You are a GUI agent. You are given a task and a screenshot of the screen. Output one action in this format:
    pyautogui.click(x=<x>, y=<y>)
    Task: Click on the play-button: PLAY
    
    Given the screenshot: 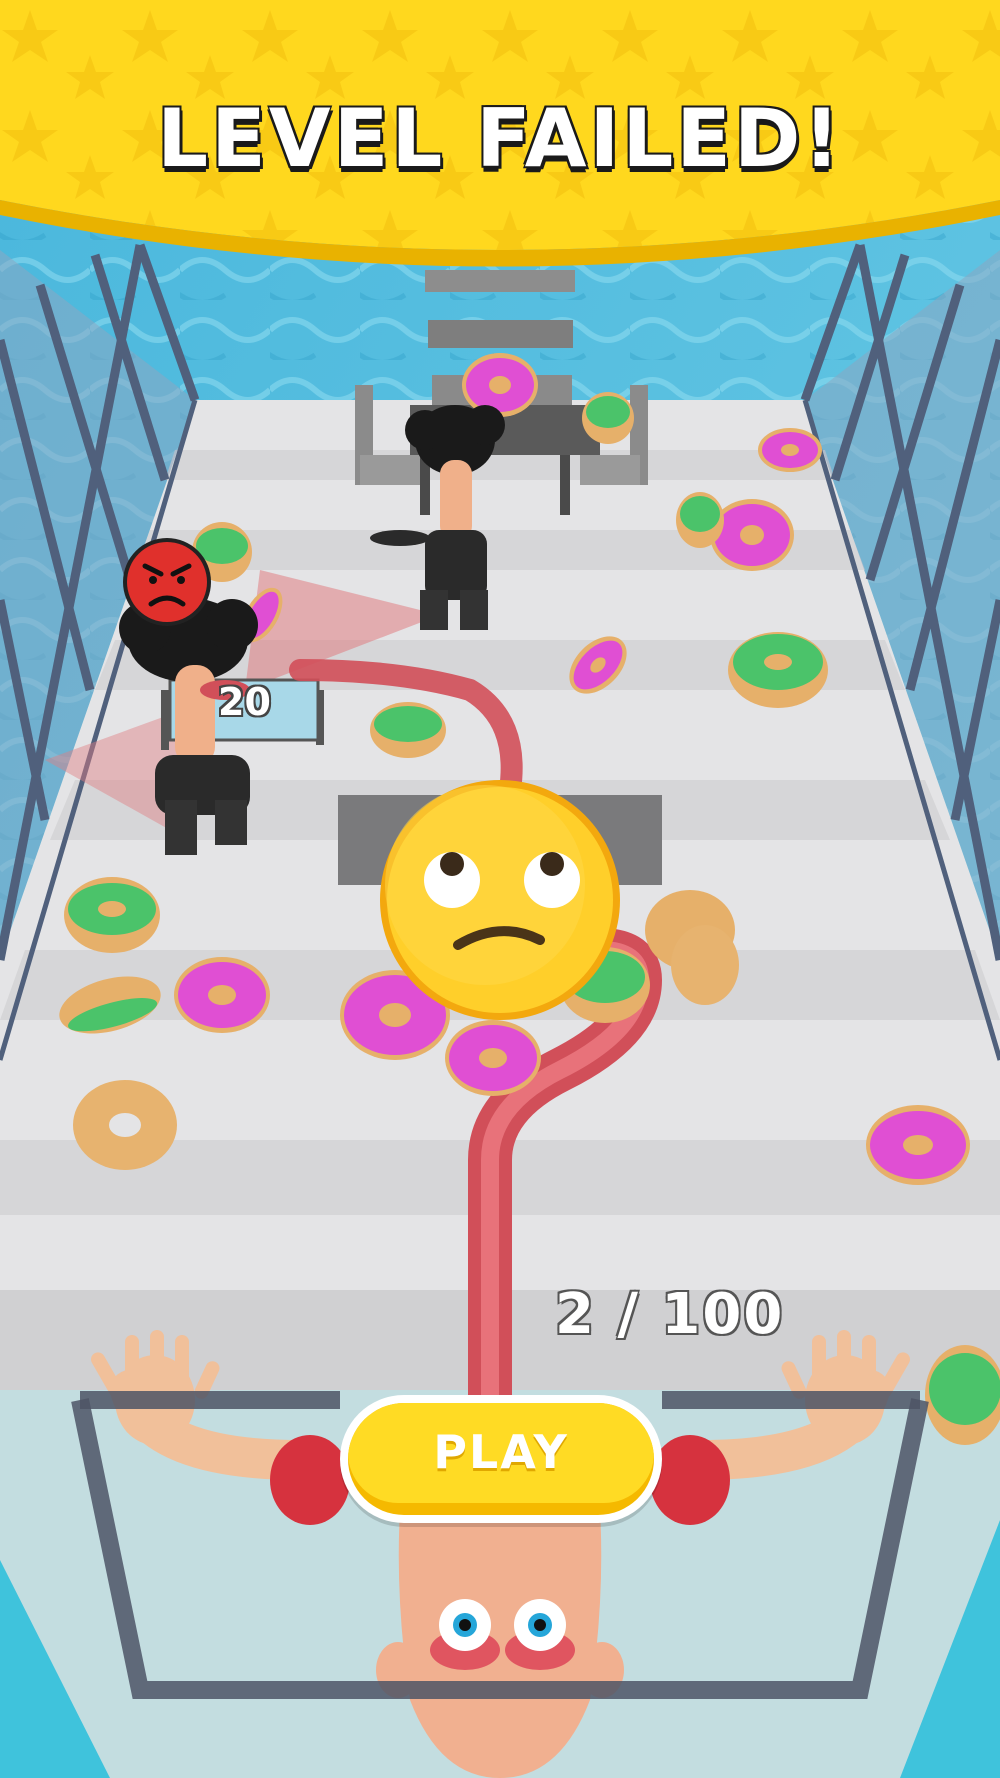 What is the action you would take?
    pyautogui.click(x=501, y=1459)
    